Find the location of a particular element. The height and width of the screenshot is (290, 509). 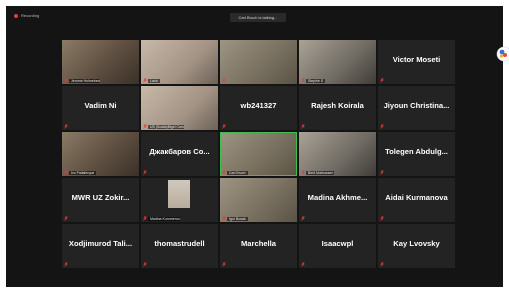

participant-tile: wb241327 is located at coordinates (258, 108).